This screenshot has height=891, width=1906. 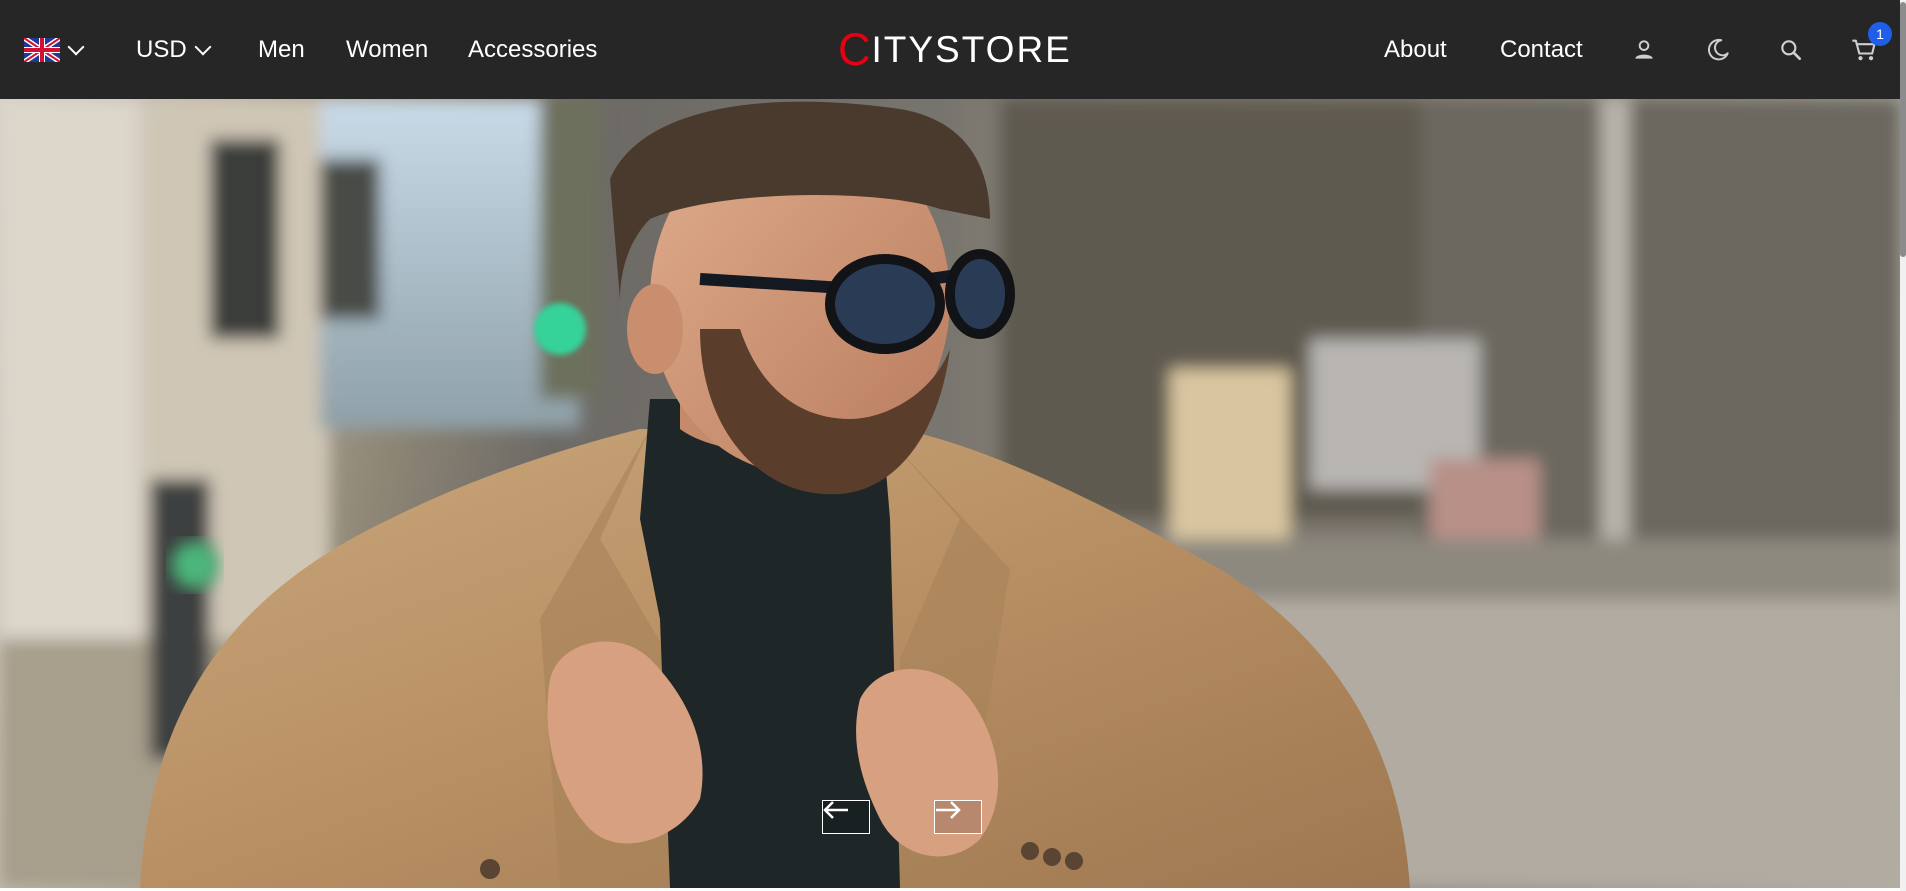 What do you see at coordinates (948, 810) in the screenshot?
I see `arrow-right-icon` at bounding box center [948, 810].